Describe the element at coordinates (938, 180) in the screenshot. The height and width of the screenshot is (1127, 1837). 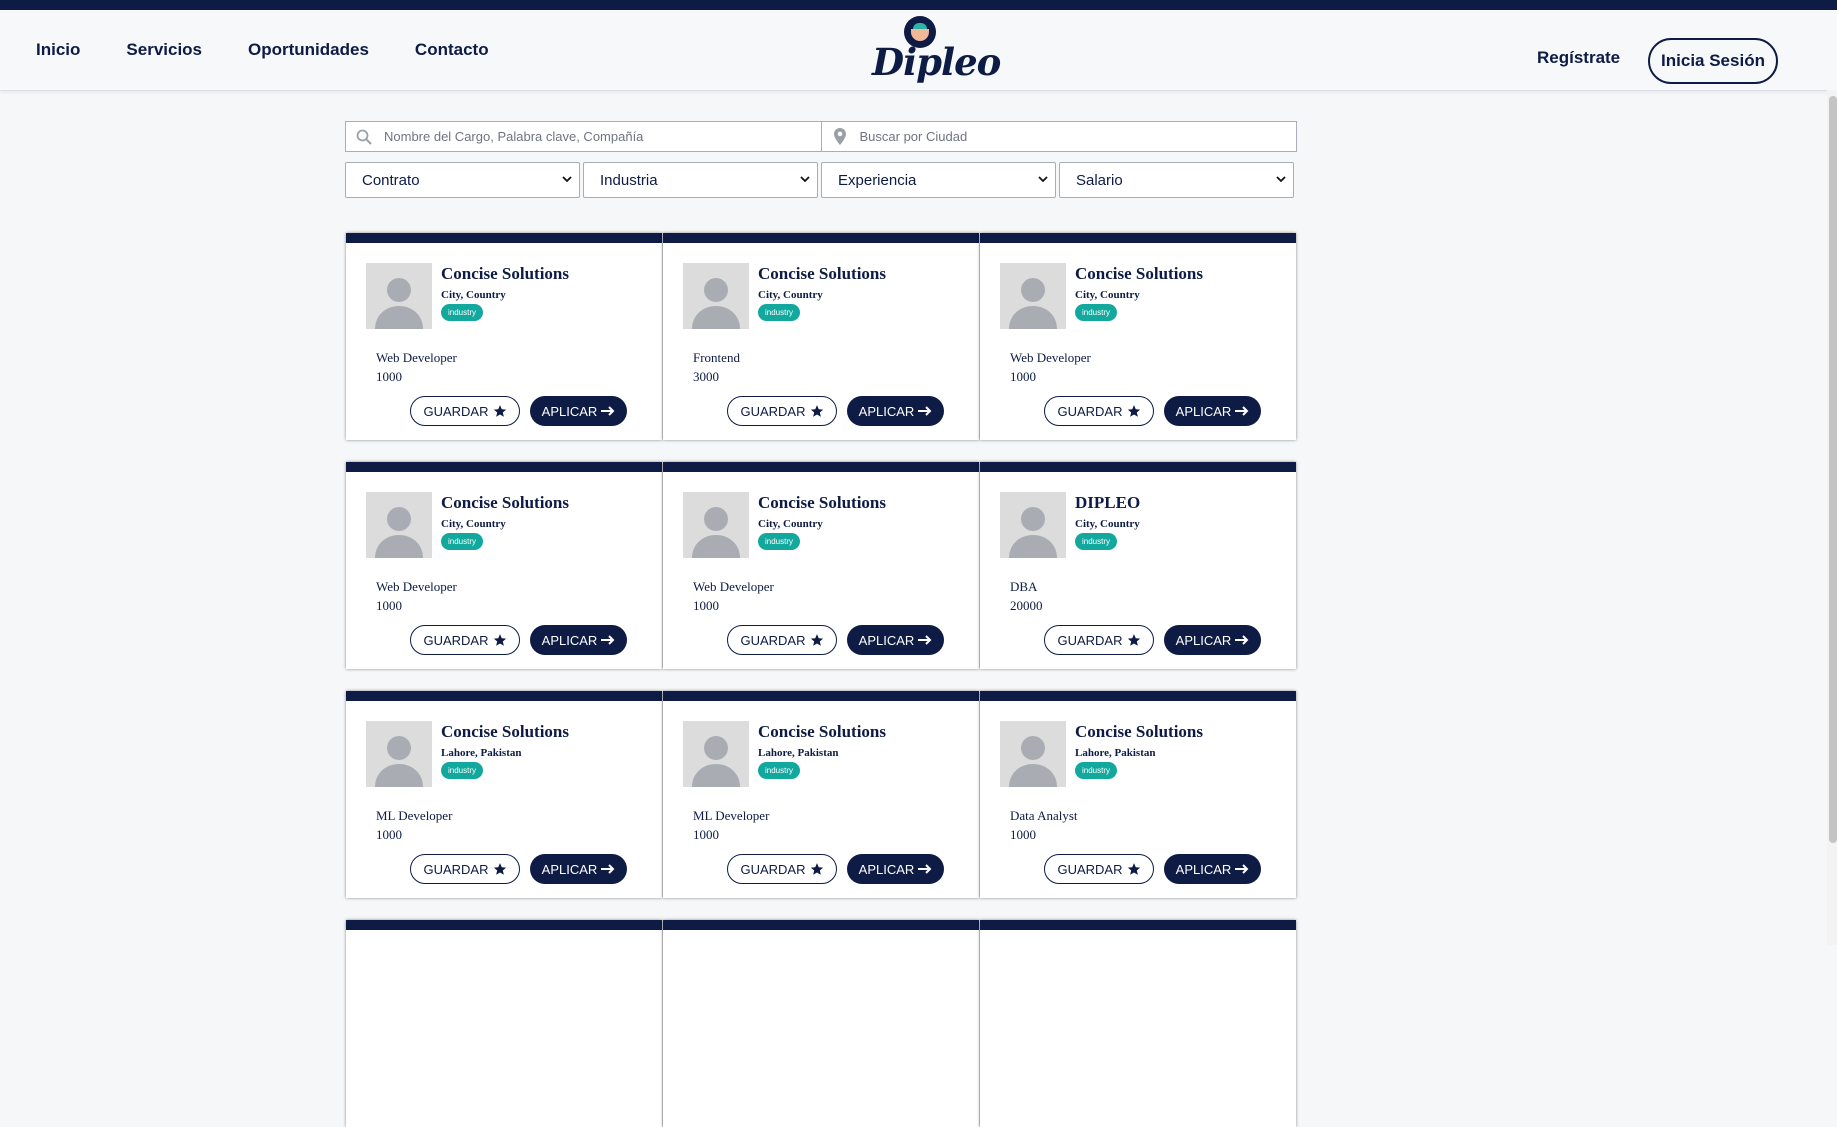
I see `filter-experiencia-select: Experiencia` at that location.